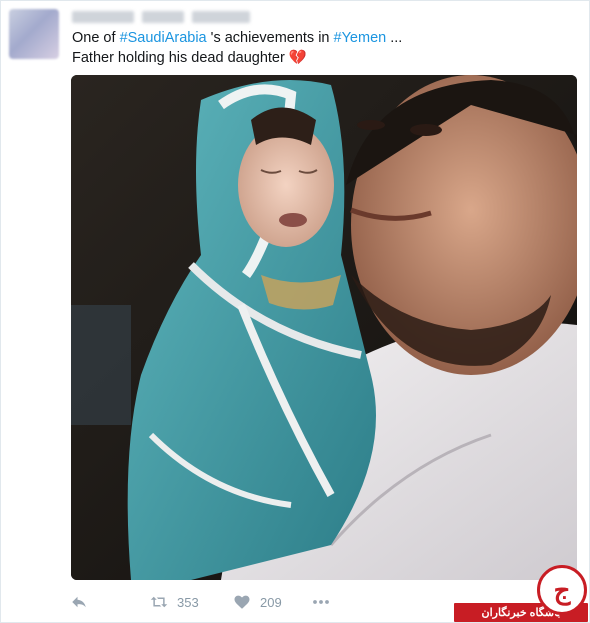  I want to click on watermark-logo: ج, so click(562, 590).